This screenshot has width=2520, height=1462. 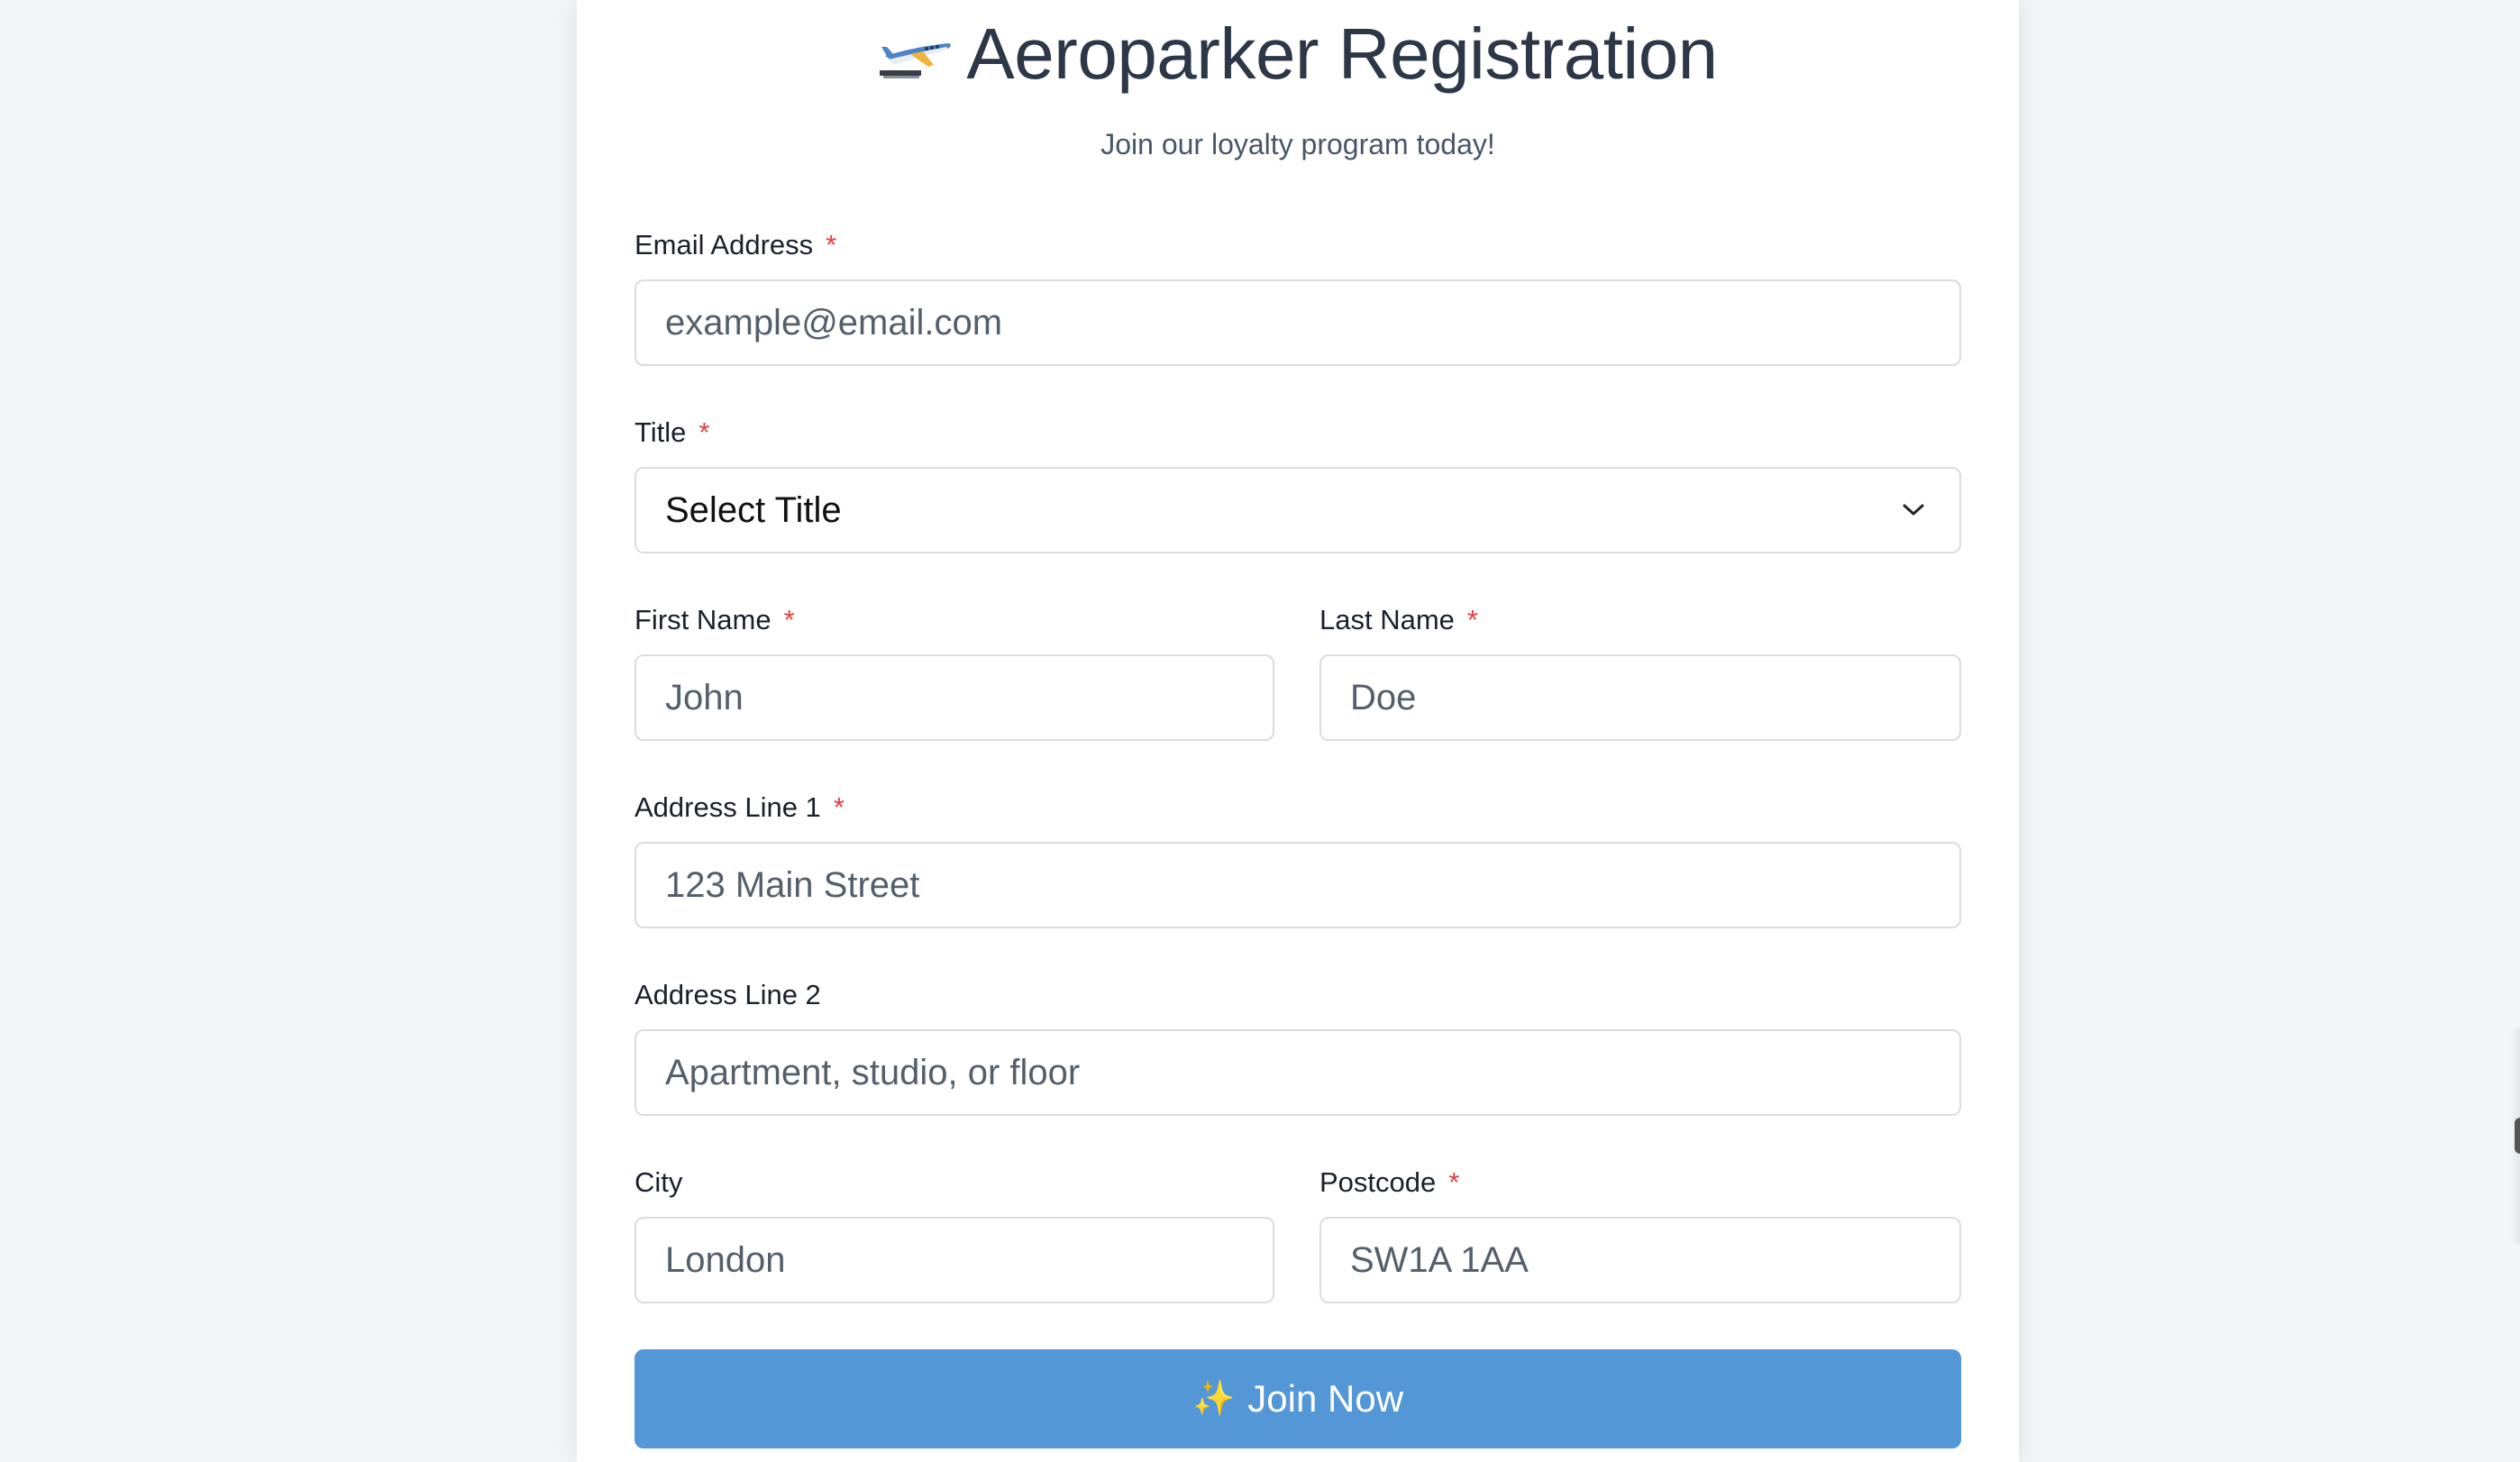 What do you see at coordinates (1298, 433) in the screenshot?
I see `title-label: Title *` at bounding box center [1298, 433].